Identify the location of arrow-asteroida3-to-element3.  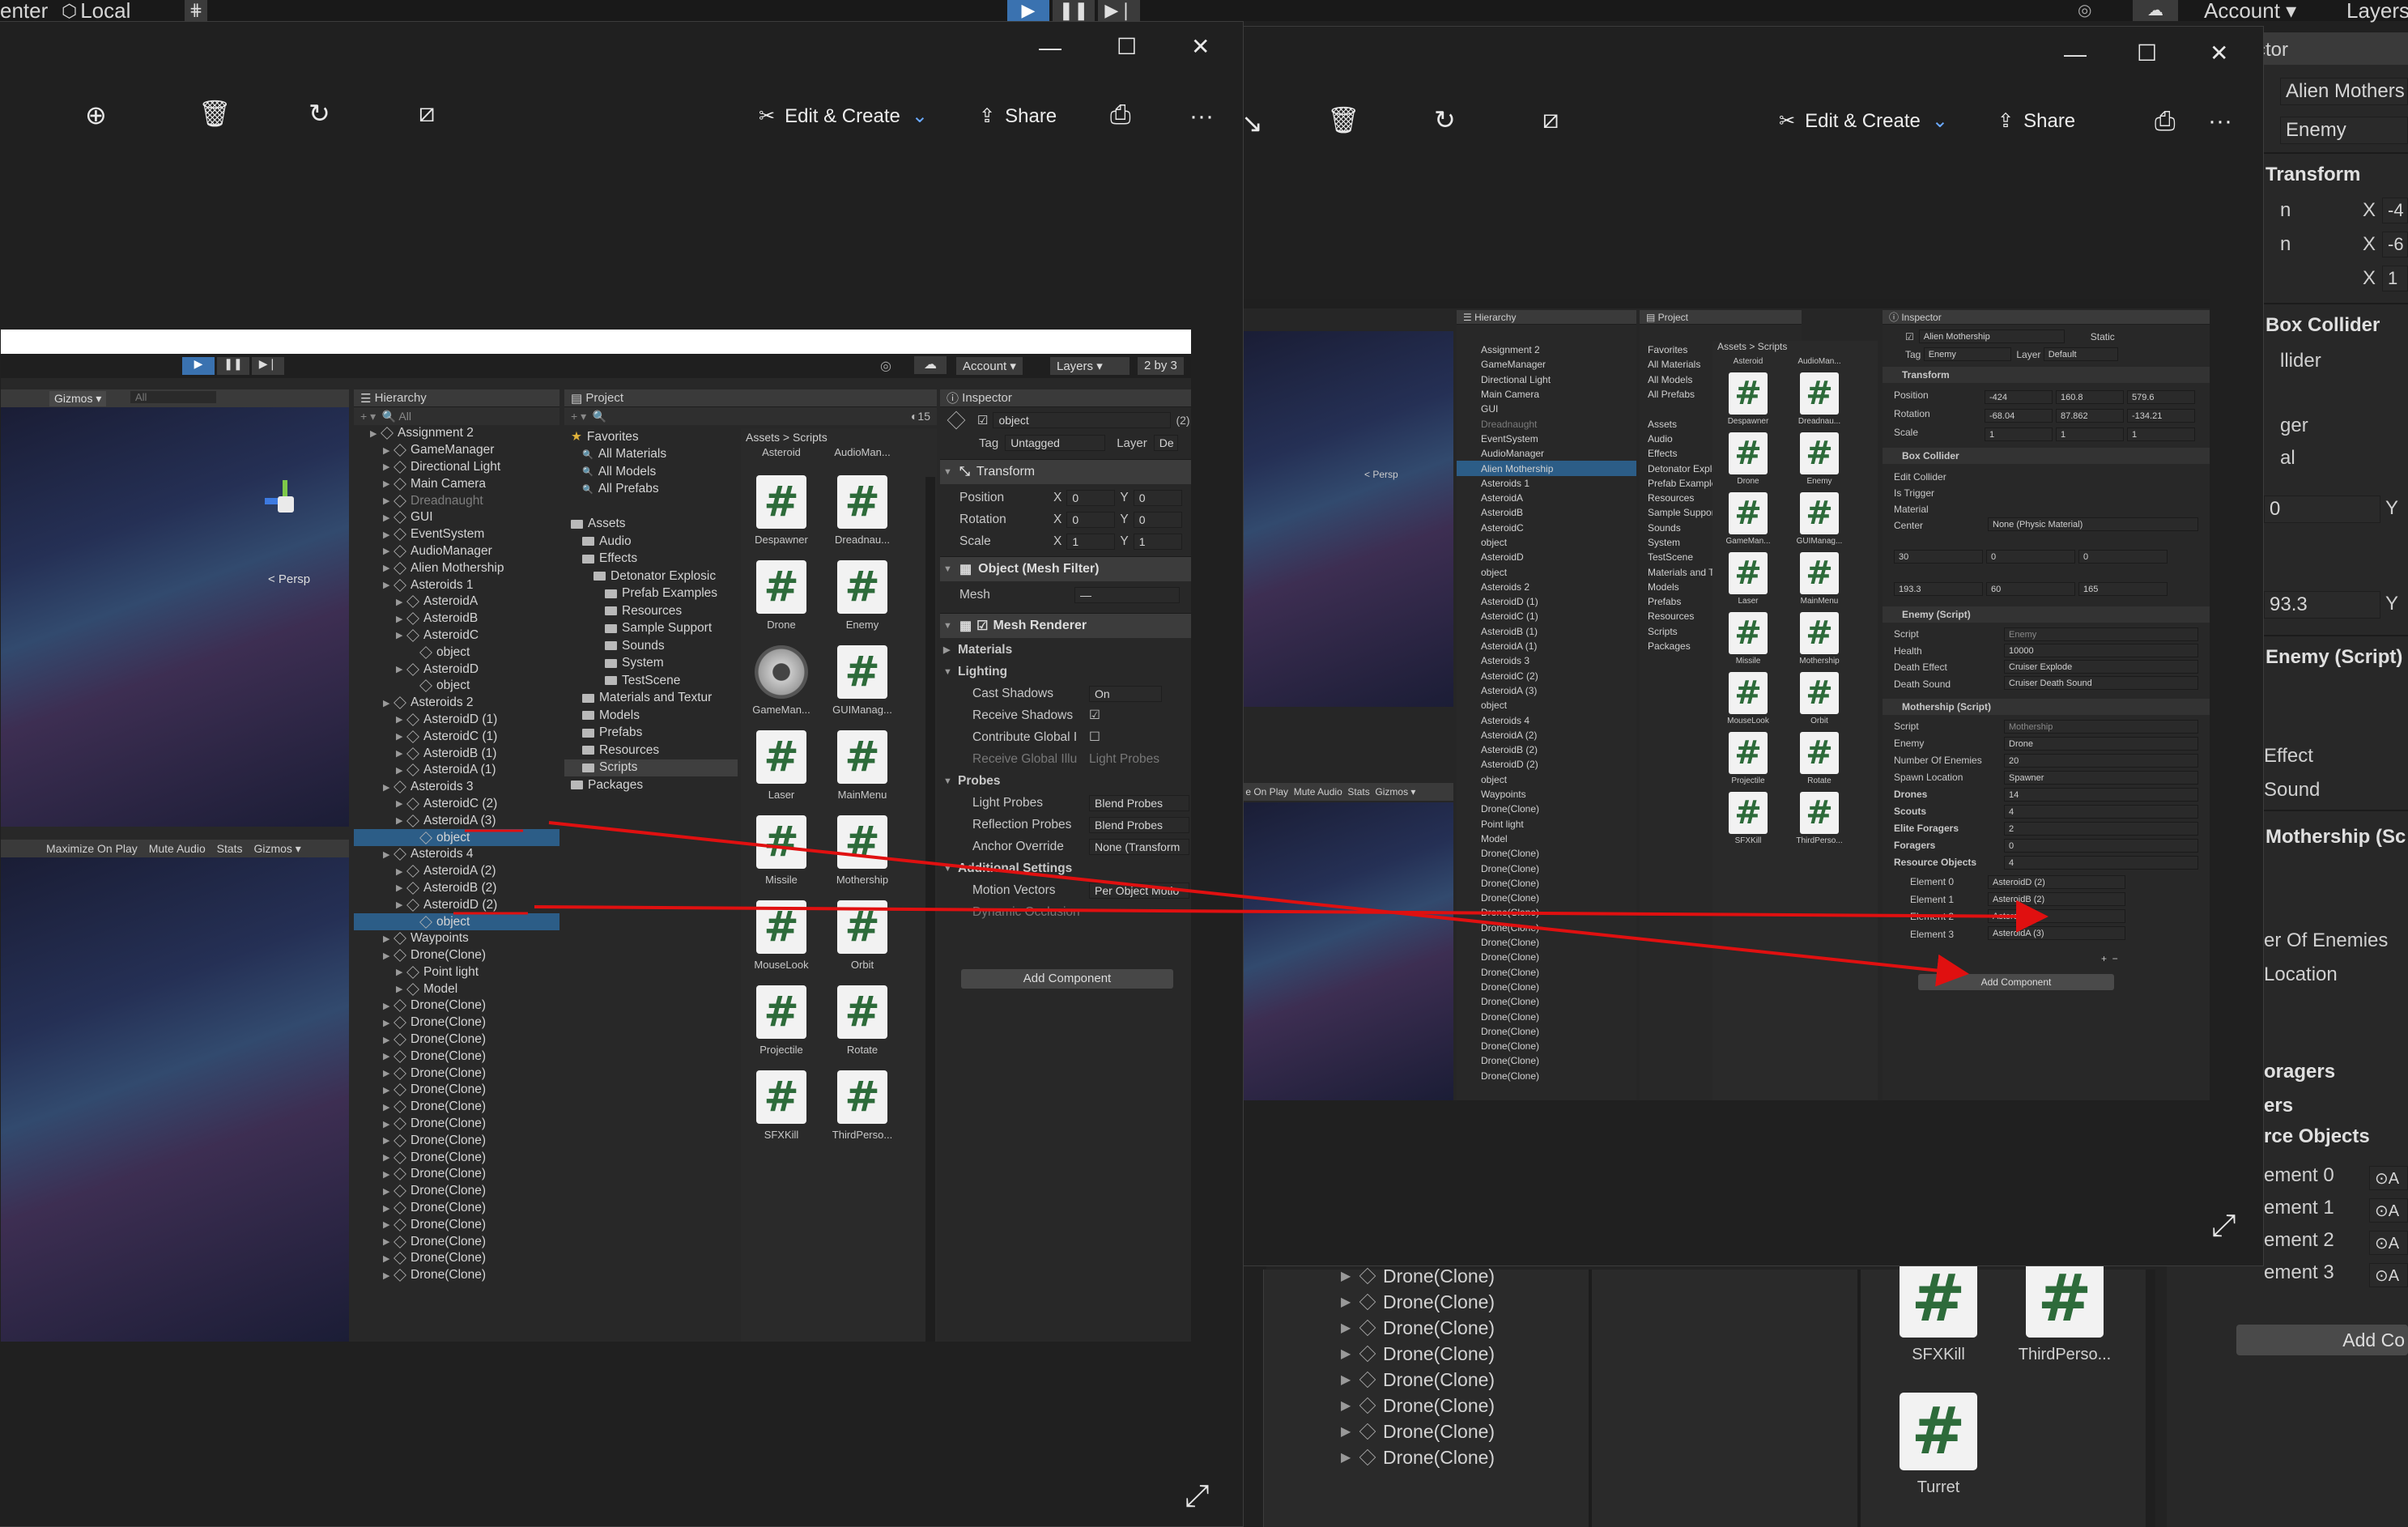
(1259, 904).